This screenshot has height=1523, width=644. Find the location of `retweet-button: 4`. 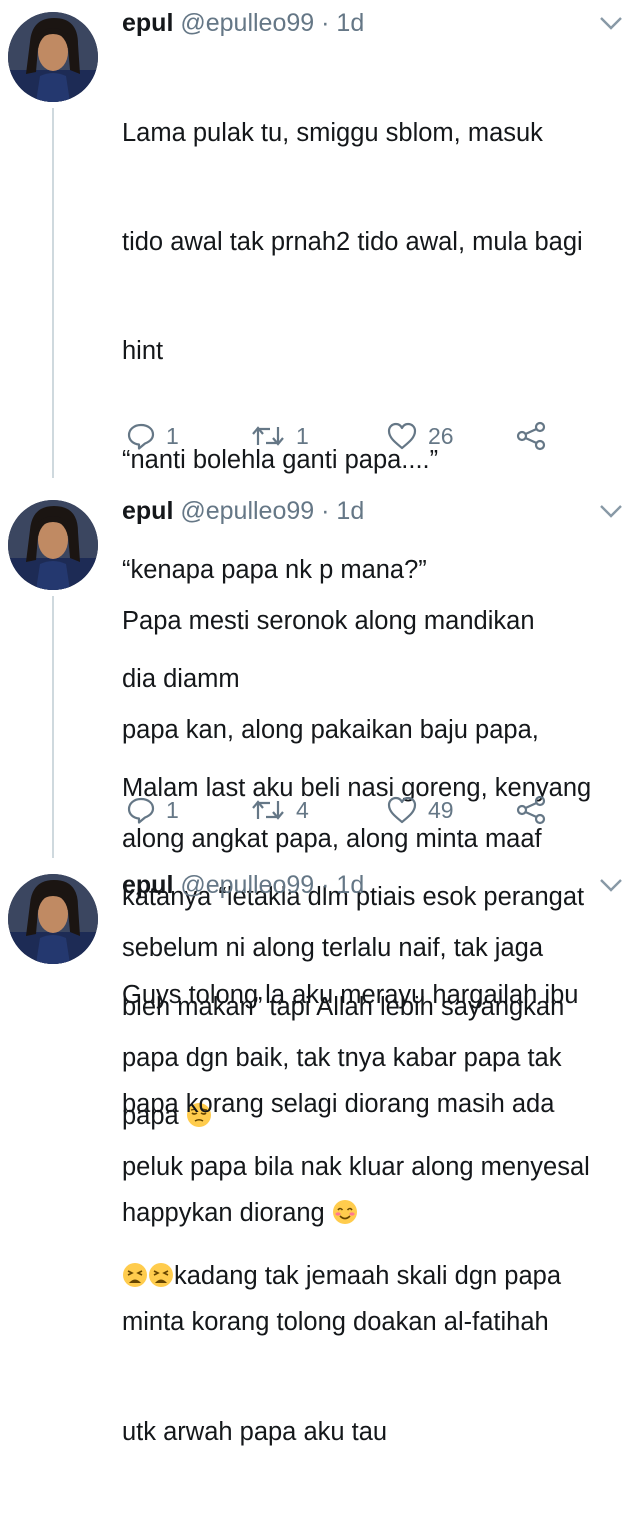

retweet-button: 4 is located at coordinates (279, 810).